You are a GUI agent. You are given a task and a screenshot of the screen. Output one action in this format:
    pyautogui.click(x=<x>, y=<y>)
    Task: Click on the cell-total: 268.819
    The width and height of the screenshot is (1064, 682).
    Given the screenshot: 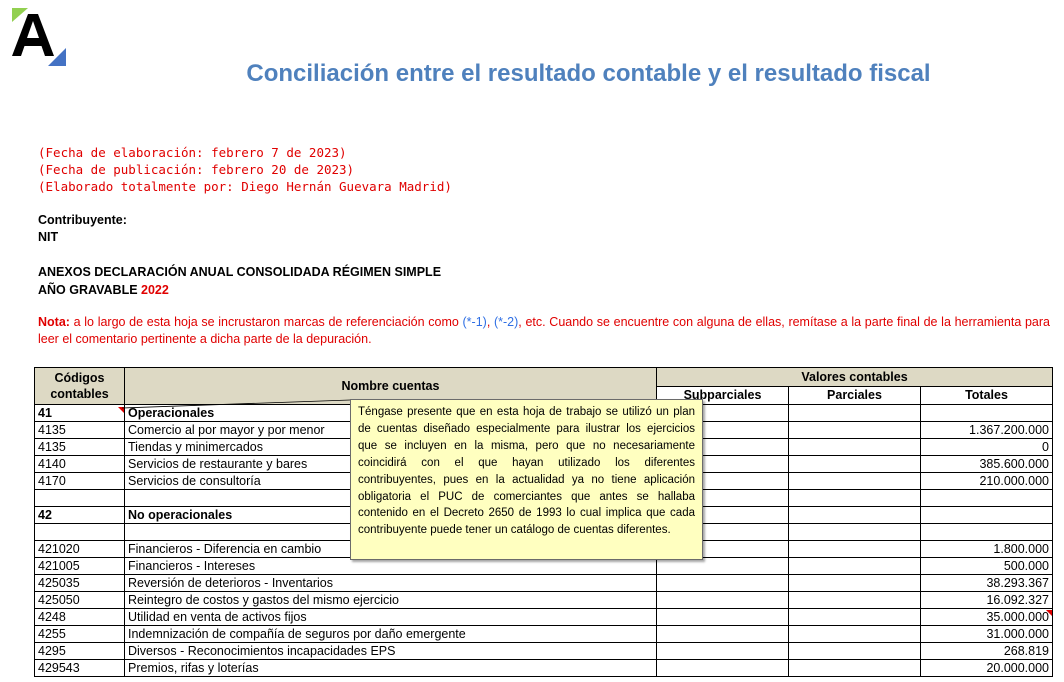 What is the action you would take?
    pyautogui.click(x=986, y=651)
    